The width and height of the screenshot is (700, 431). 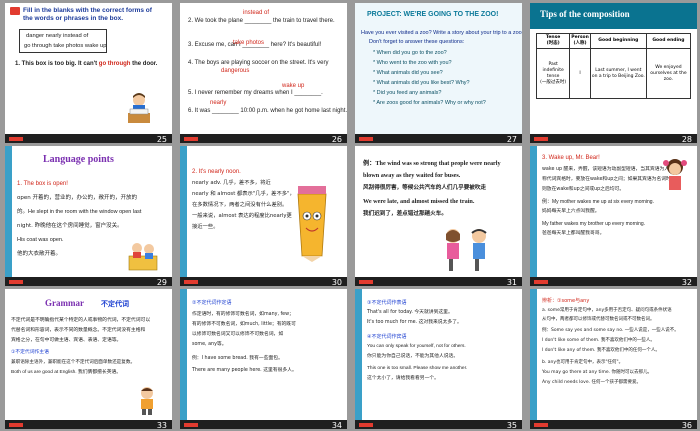 I want to click on table-header: Good ending, so click(x=668, y=41).